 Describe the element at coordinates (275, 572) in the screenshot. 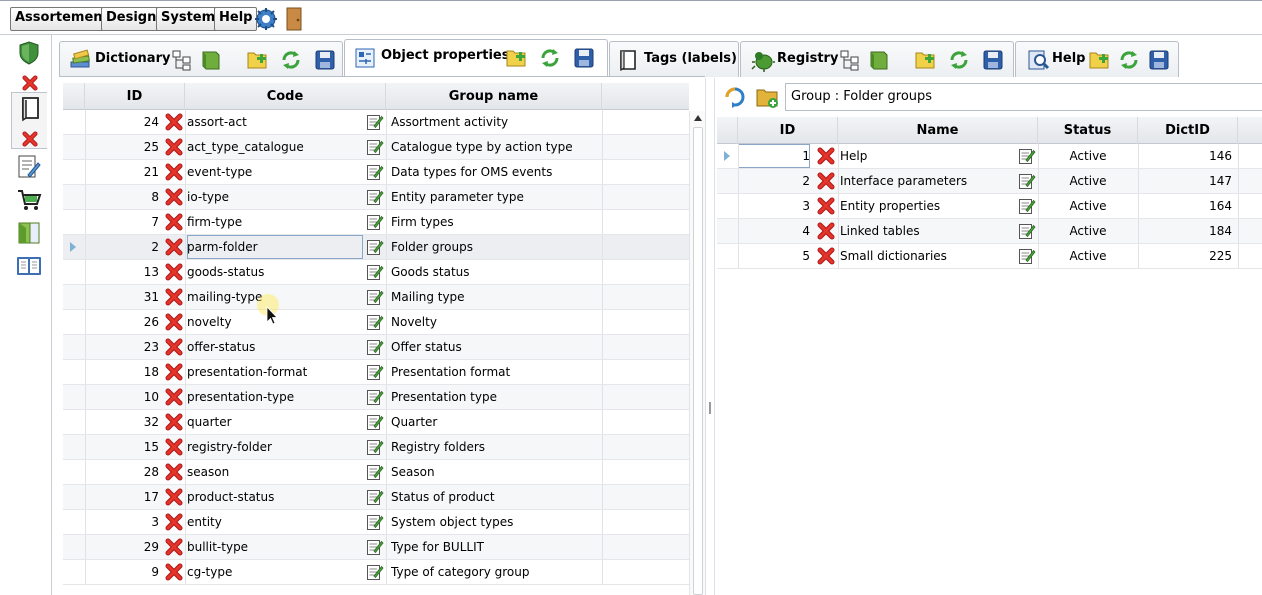

I see `cell-code: cg-type` at that location.